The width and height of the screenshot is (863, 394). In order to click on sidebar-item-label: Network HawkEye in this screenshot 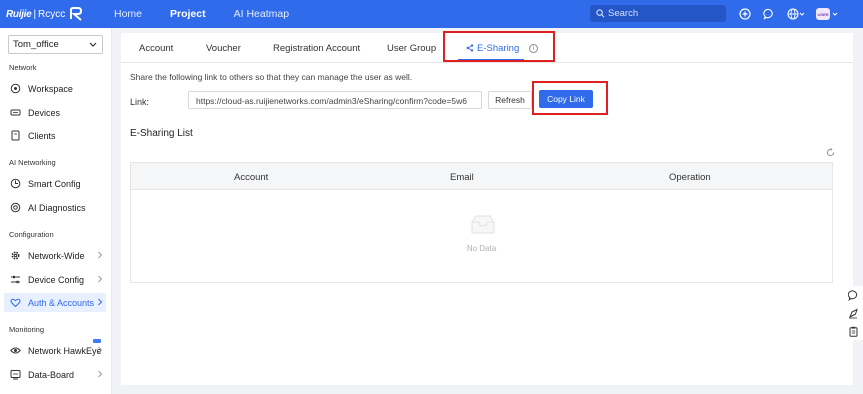, I will do `click(65, 350)`.